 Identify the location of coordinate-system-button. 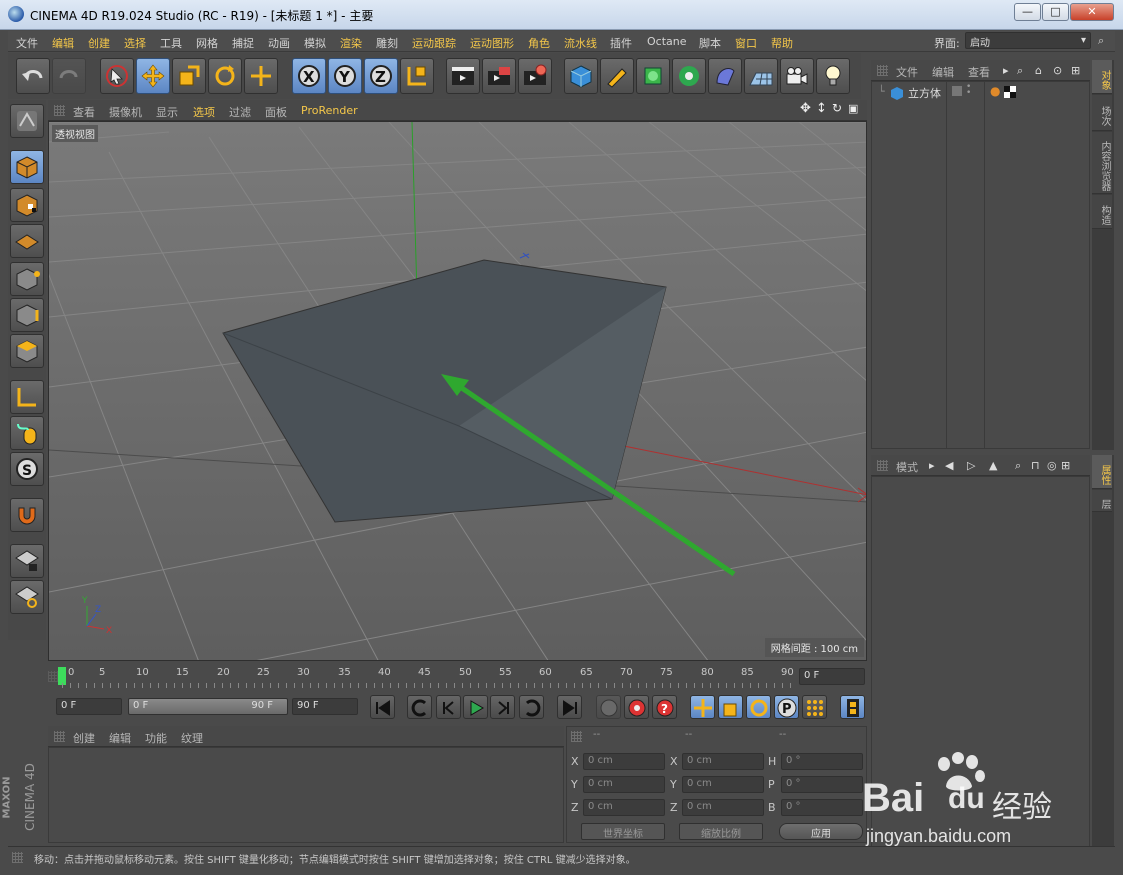
(417, 76).